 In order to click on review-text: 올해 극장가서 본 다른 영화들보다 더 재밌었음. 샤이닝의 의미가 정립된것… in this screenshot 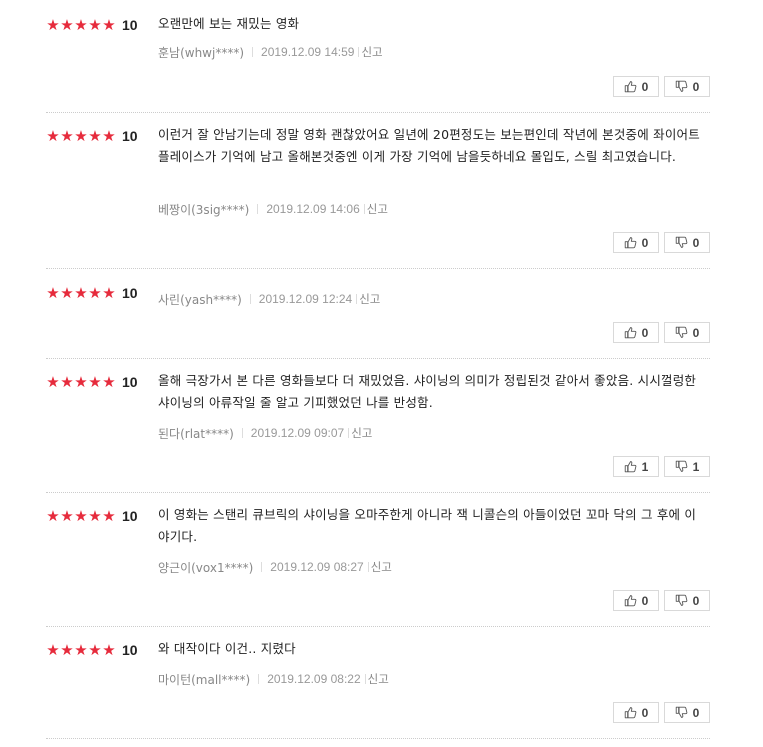, I will do `click(427, 391)`.